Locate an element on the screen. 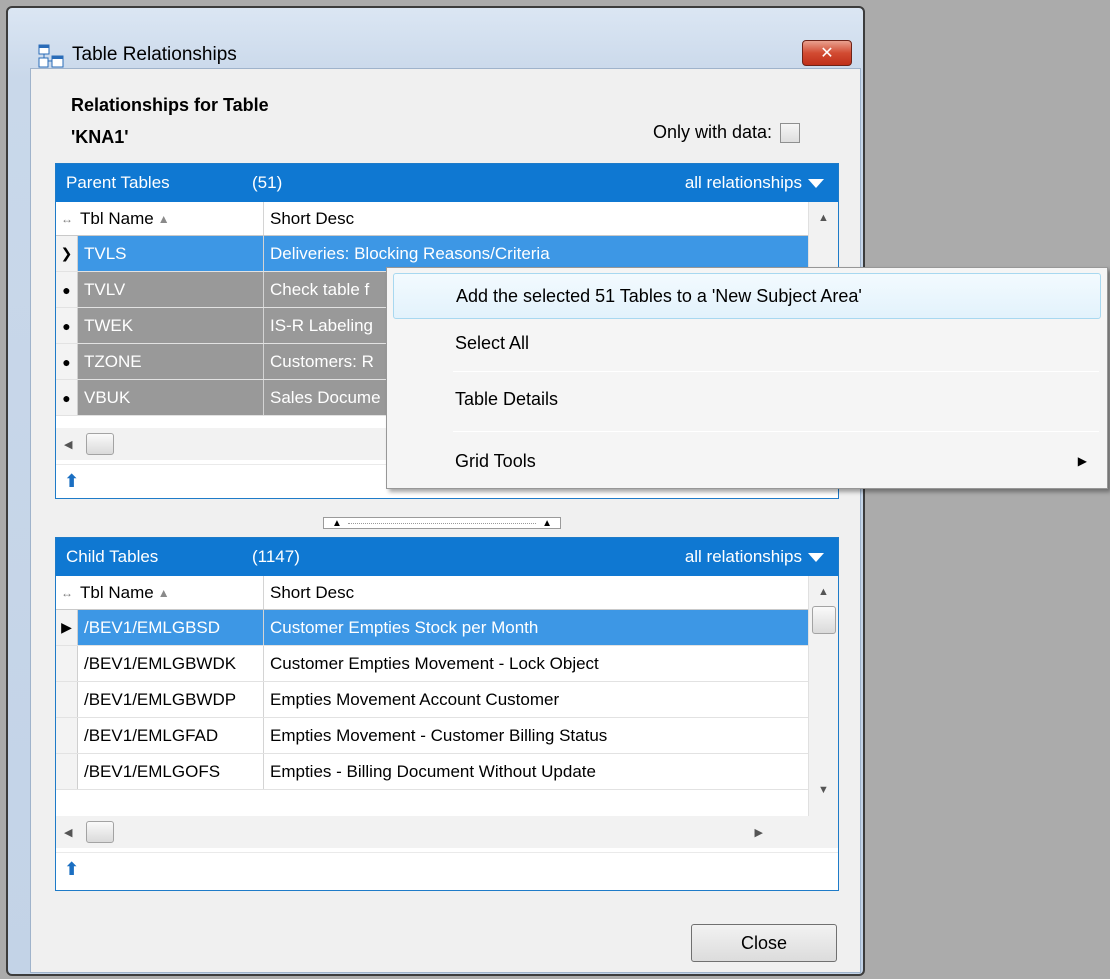 The height and width of the screenshot is (979, 1110). scroll-down-icon: ▼ is located at coordinates (823, 790).